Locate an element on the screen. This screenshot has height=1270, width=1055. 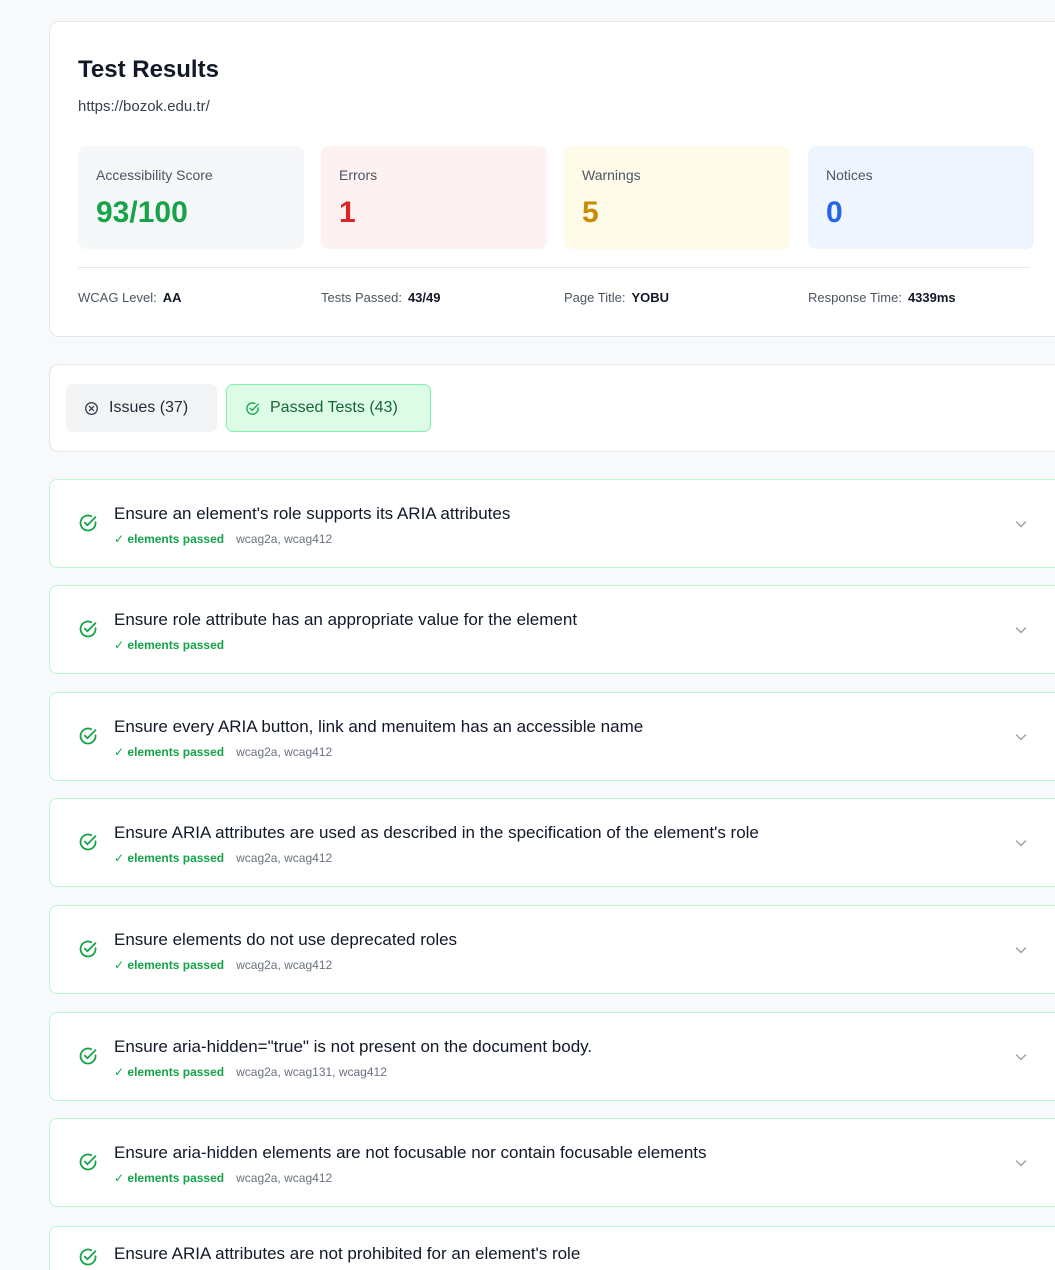
tabs-card: Issues (37) Passed Tests (43) is located at coordinates (552, 408).